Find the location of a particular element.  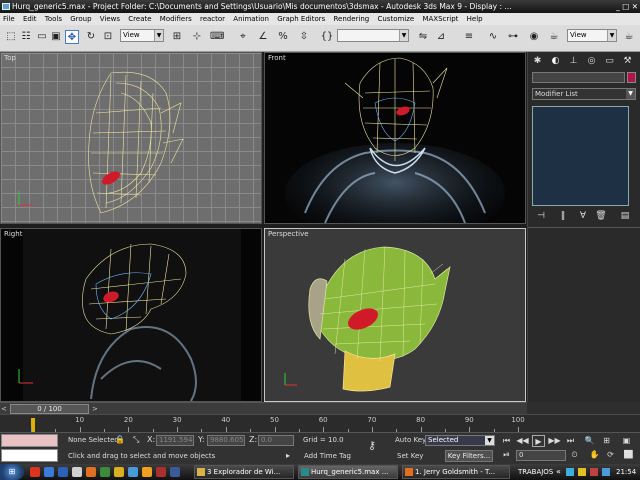

menu-reactor: reactor is located at coordinates (212, 19).